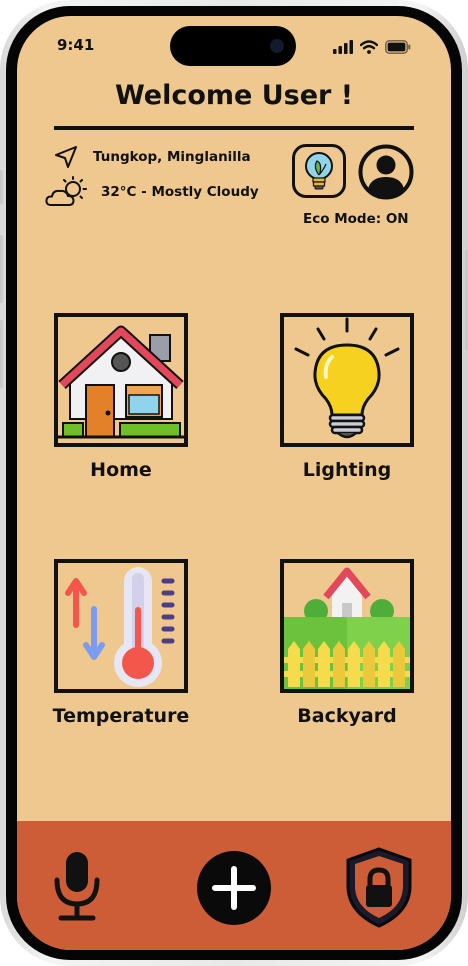  Describe the element at coordinates (1, 354) in the screenshot. I see `volume-down-button` at that location.